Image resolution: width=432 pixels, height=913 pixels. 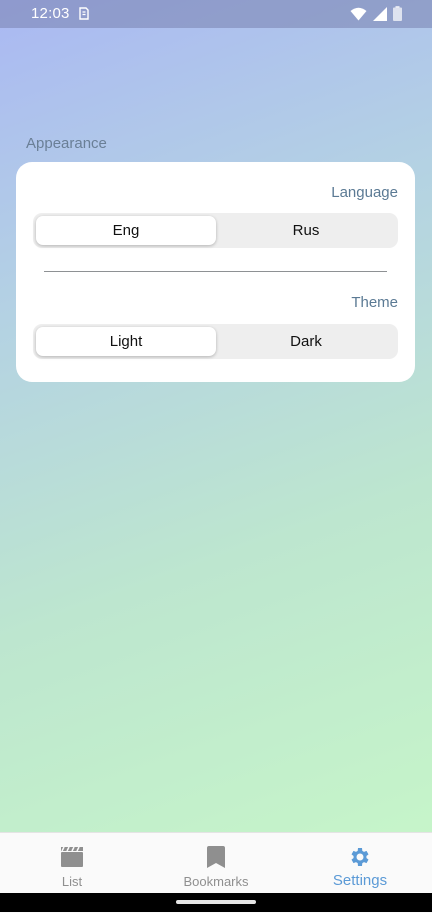 What do you see at coordinates (306, 230) in the screenshot?
I see `language-option-rus: Rus` at bounding box center [306, 230].